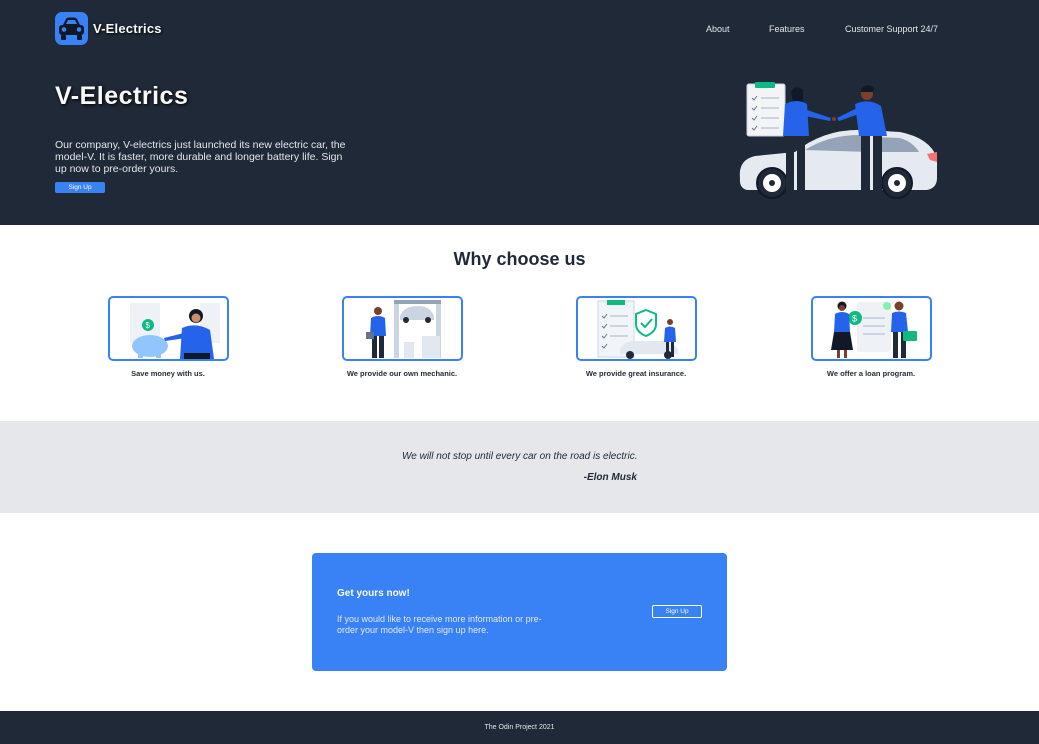  I want to click on info-card-save-money: $ Save money with us., so click(168, 337).